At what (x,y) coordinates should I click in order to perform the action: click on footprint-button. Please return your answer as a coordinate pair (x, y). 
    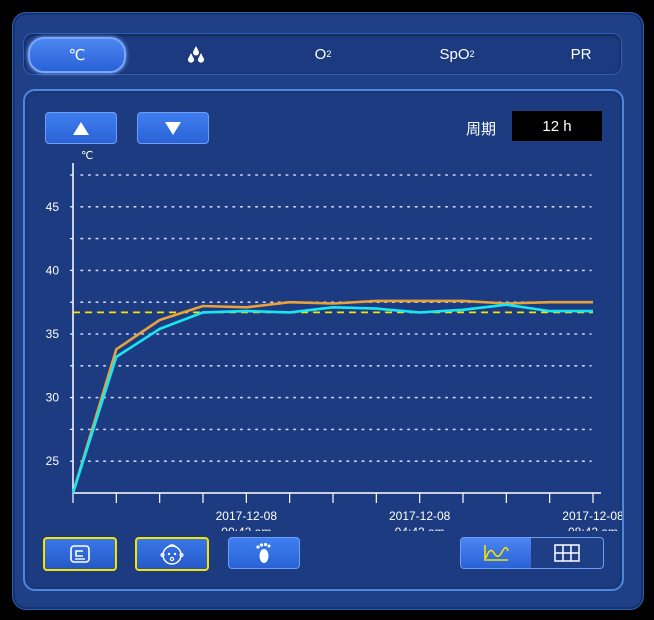
    Looking at the image, I should click on (264, 553).